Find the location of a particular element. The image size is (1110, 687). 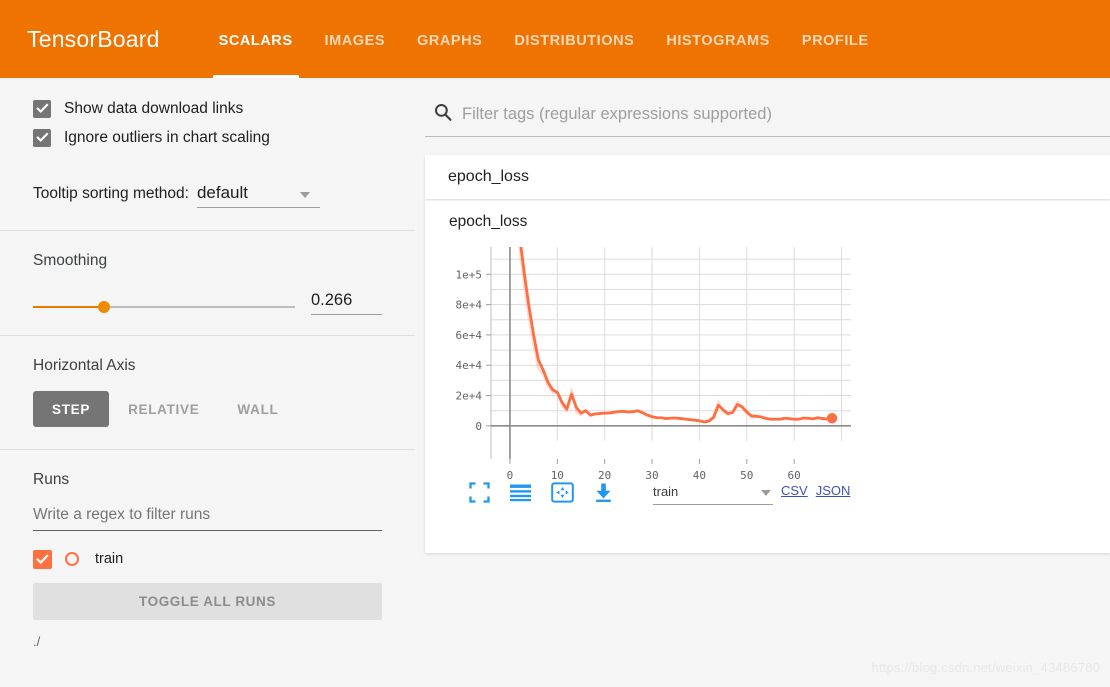

chart-toolbar is located at coordinates (551, 495).